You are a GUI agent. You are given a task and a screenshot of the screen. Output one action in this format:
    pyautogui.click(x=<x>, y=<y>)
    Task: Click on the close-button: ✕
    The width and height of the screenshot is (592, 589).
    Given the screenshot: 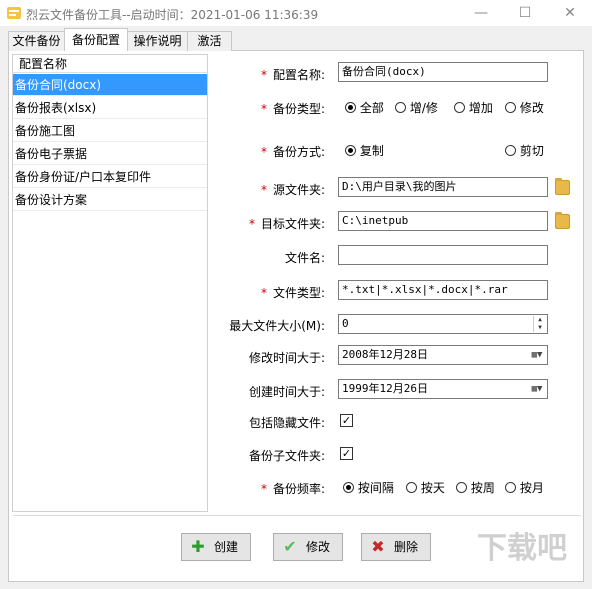 What is the action you would take?
    pyautogui.click(x=570, y=13)
    